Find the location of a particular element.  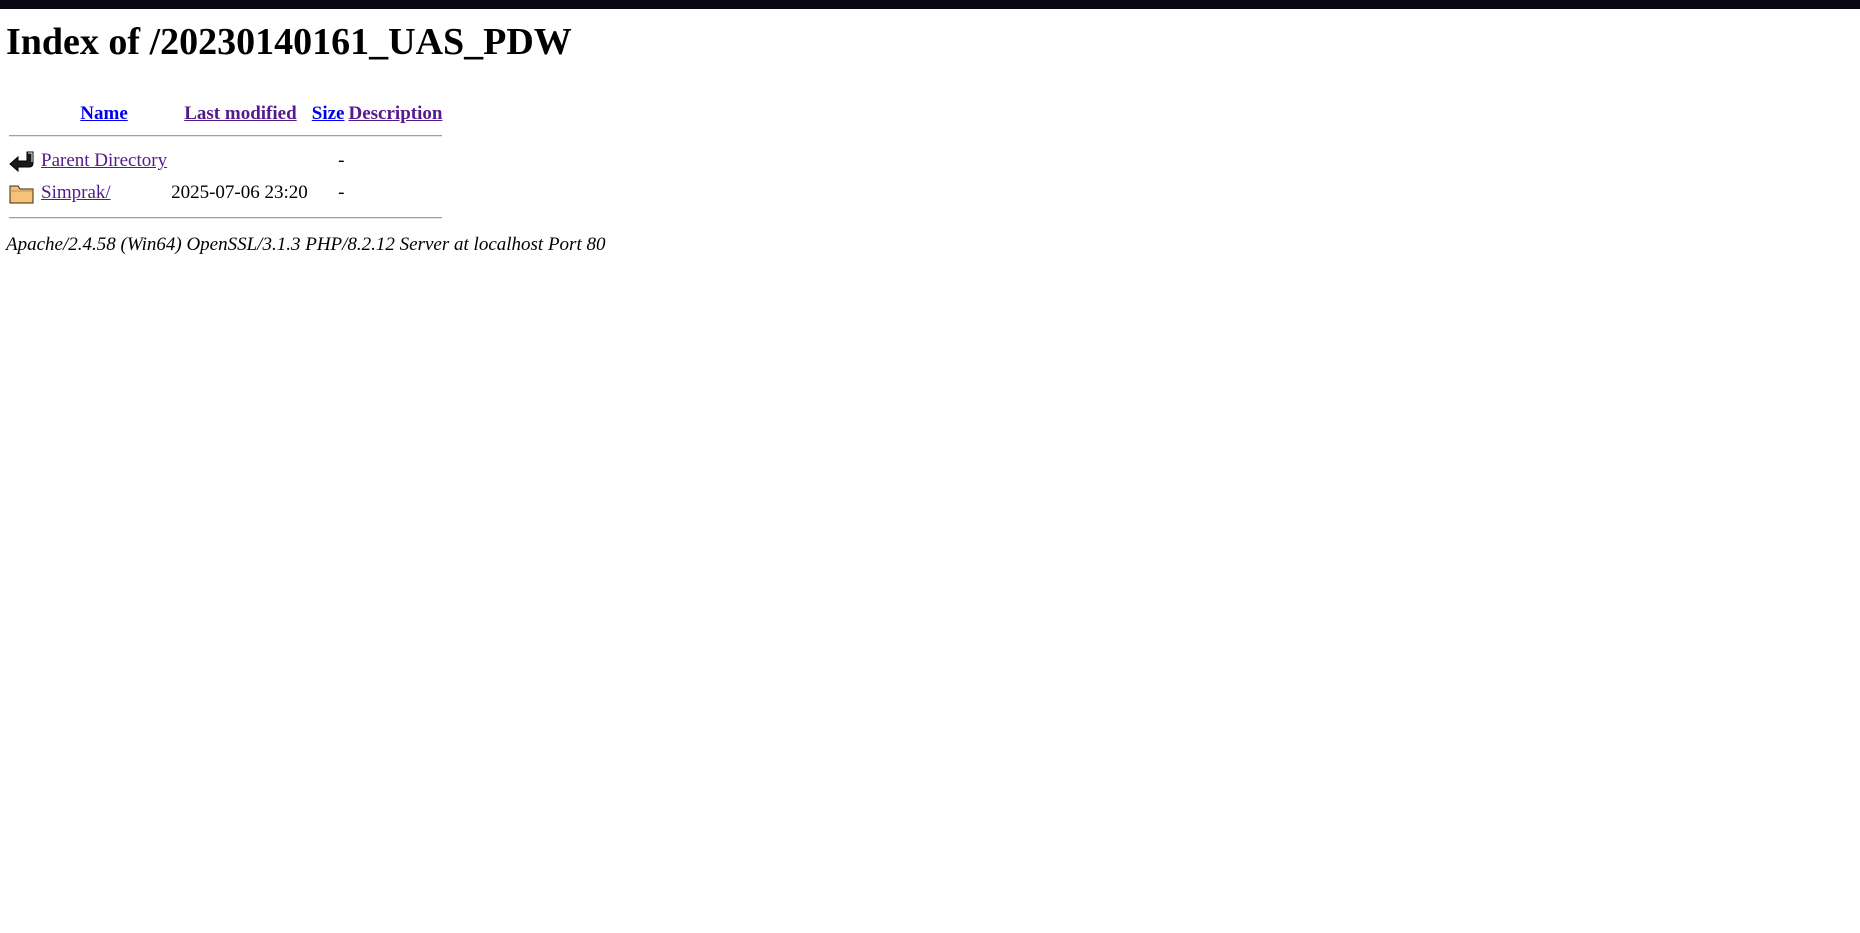

row-name-cell: Simprak/ is located at coordinates (104, 193).